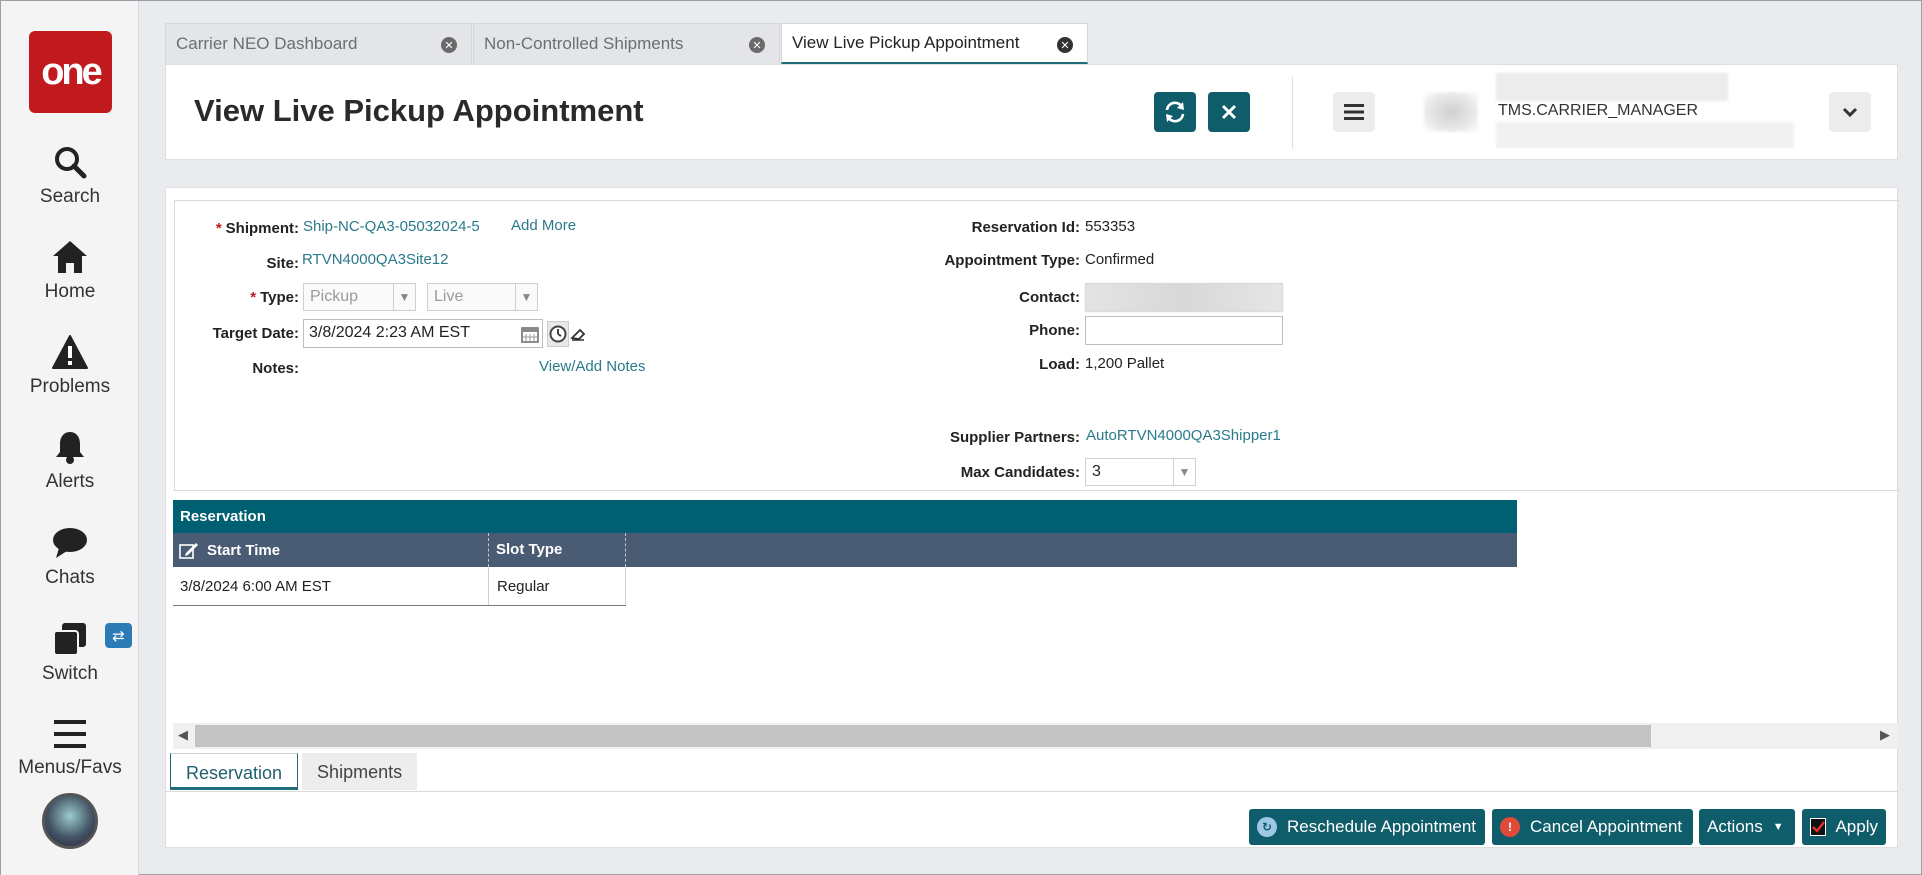  What do you see at coordinates (1125, 363) in the screenshot?
I see `load-value: 1,200 Pallet` at bounding box center [1125, 363].